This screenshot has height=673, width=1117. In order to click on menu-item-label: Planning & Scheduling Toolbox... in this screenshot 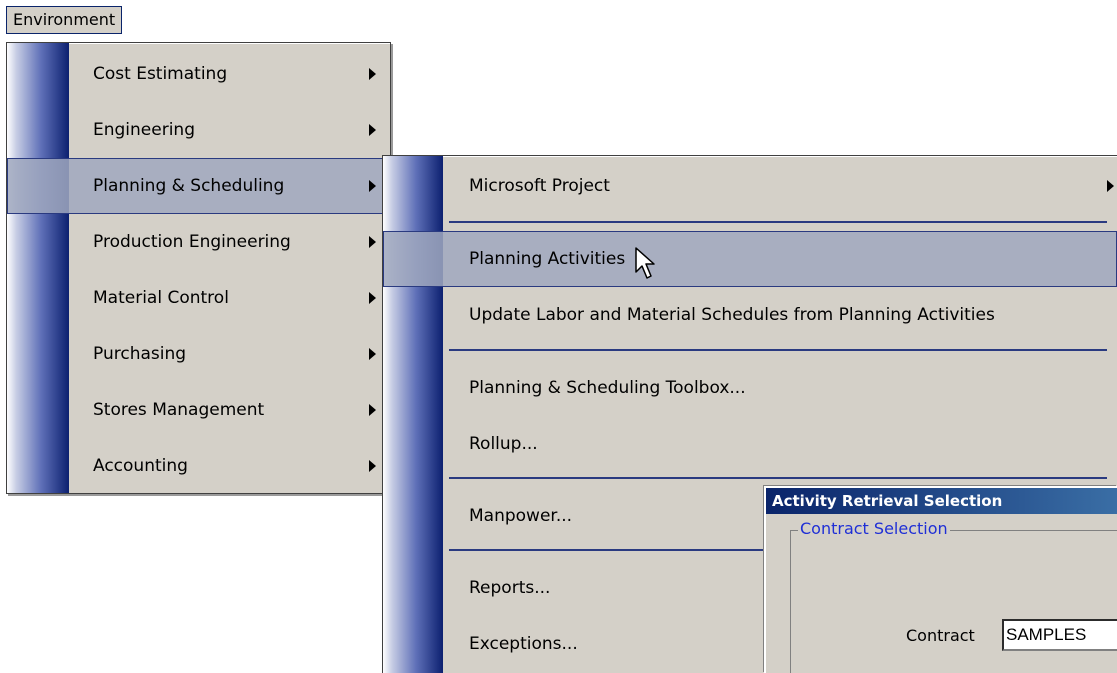, I will do `click(607, 388)`.